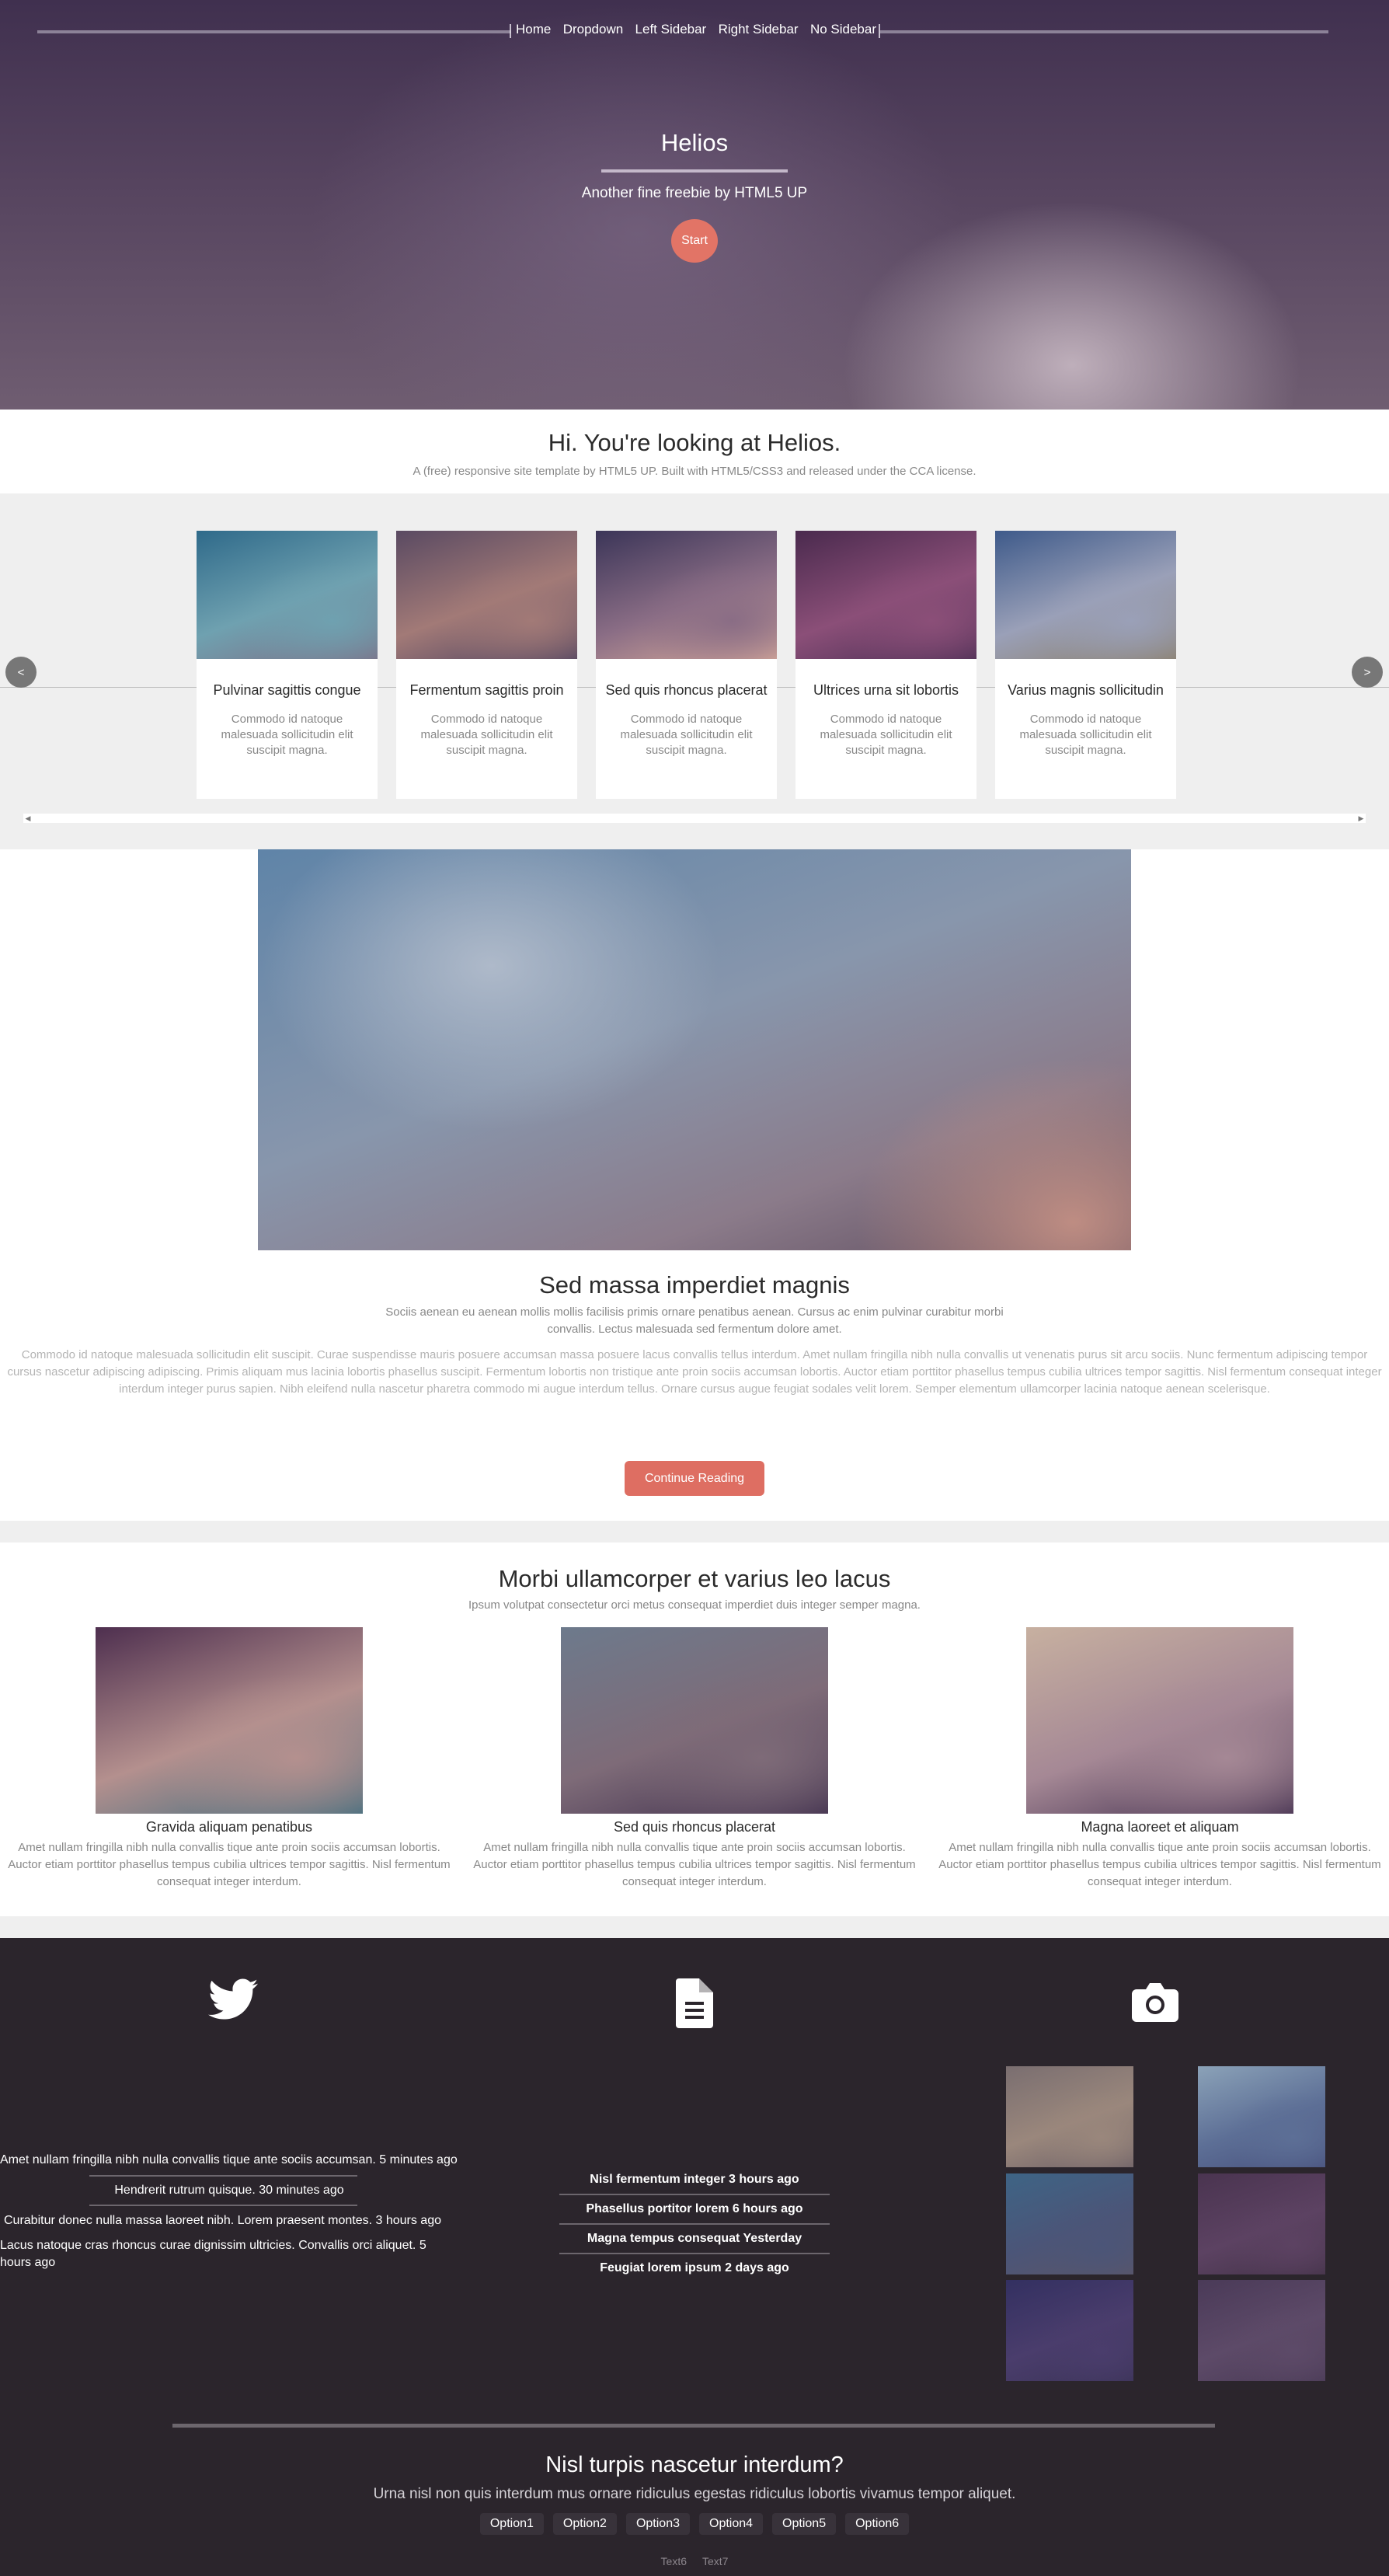  Describe the element at coordinates (694, 1827) in the screenshot. I see `feature-title: Sed quis rhoncus placerat` at that location.